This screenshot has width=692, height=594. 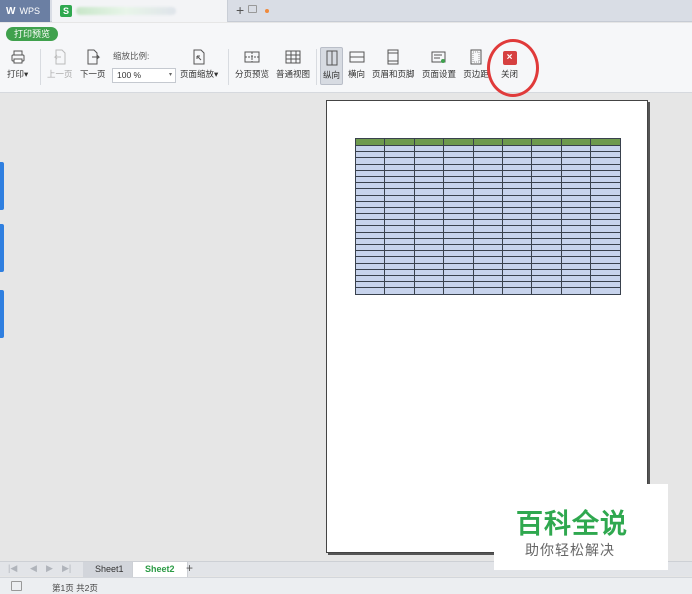 I want to click on prev-page-icon, so click(x=59, y=57).